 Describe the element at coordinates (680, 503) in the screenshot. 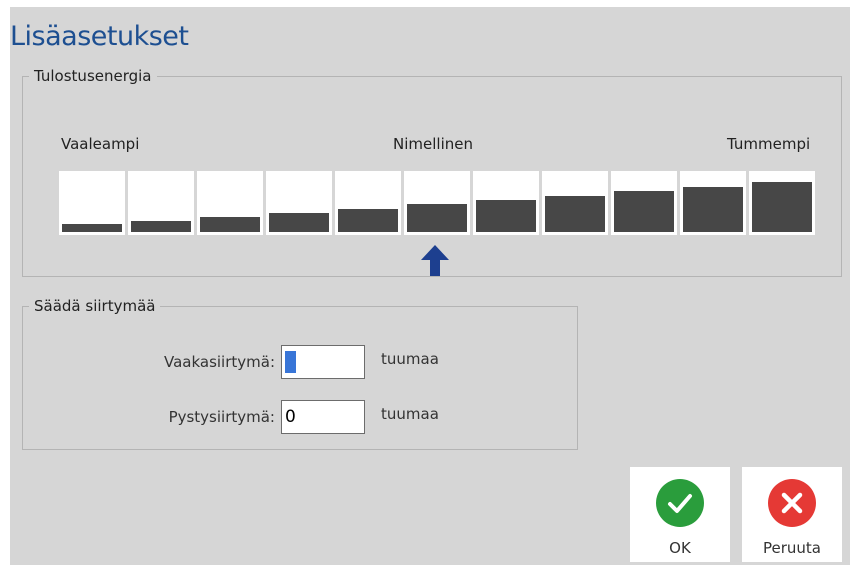

I see `check-icon` at that location.